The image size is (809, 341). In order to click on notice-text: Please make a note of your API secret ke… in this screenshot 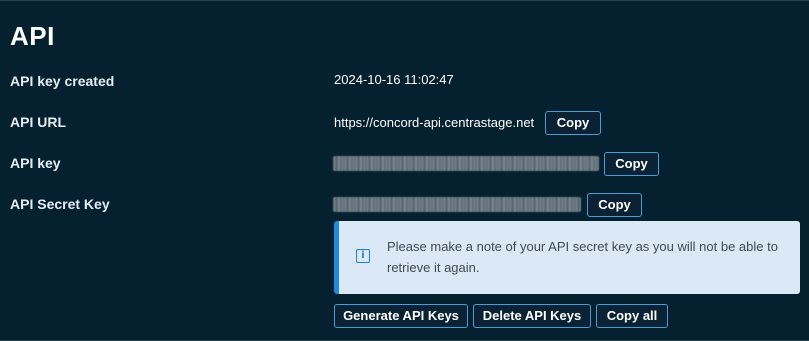, I will do `click(582, 257)`.